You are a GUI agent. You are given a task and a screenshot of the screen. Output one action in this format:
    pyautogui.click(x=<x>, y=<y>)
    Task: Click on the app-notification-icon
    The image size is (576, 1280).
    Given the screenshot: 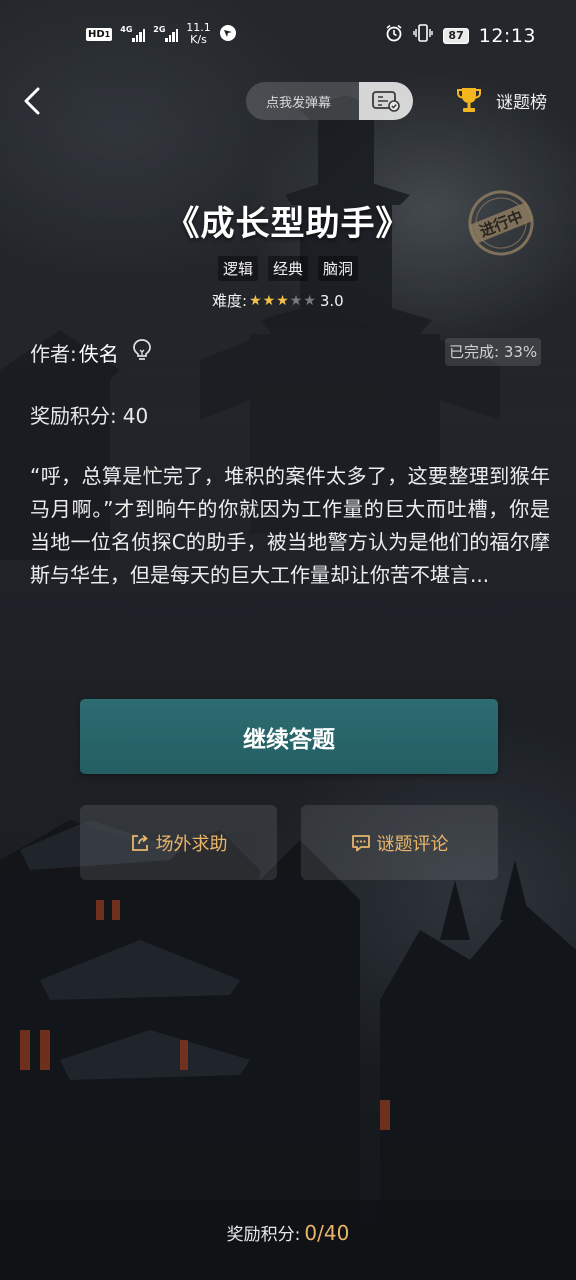 What is the action you would take?
    pyautogui.click(x=228, y=34)
    